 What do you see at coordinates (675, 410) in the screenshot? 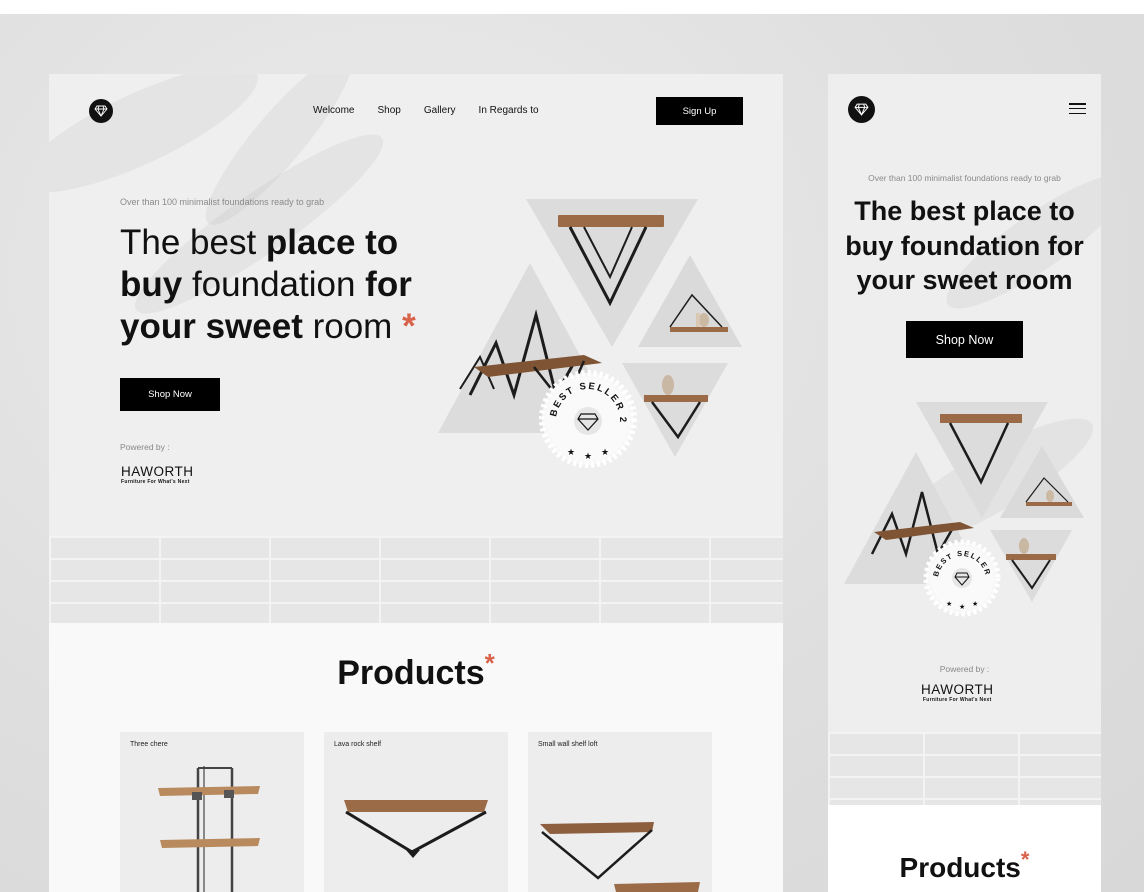
I see `triangle-panel` at bounding box center [675, 410].